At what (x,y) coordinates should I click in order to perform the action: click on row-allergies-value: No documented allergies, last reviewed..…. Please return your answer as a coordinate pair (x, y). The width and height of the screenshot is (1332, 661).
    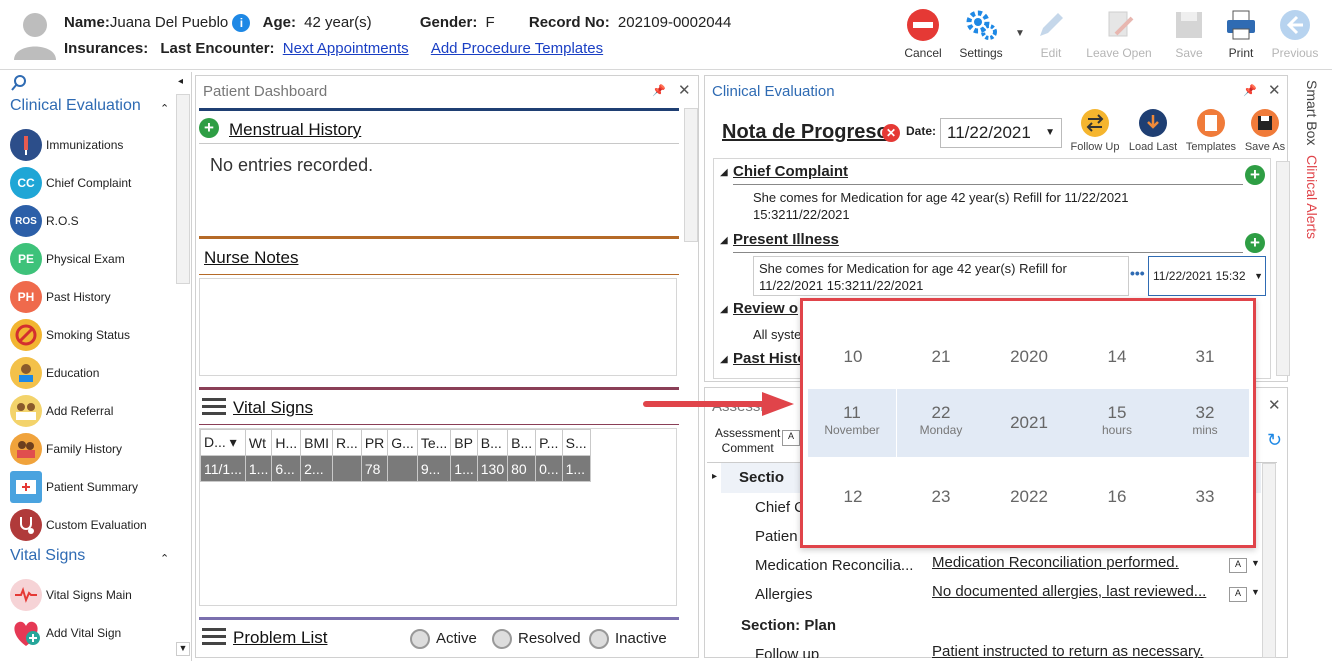
    Looking at the image, I should click on (1069, 591).